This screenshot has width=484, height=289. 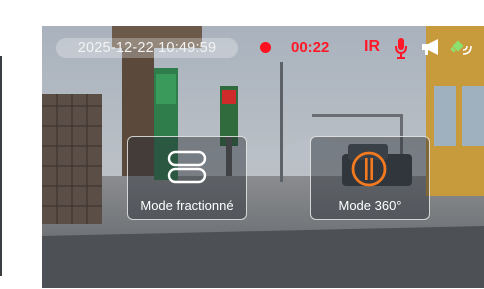 I want to click on mode-360-button: Mode 360°, so click(x=370, y=178).